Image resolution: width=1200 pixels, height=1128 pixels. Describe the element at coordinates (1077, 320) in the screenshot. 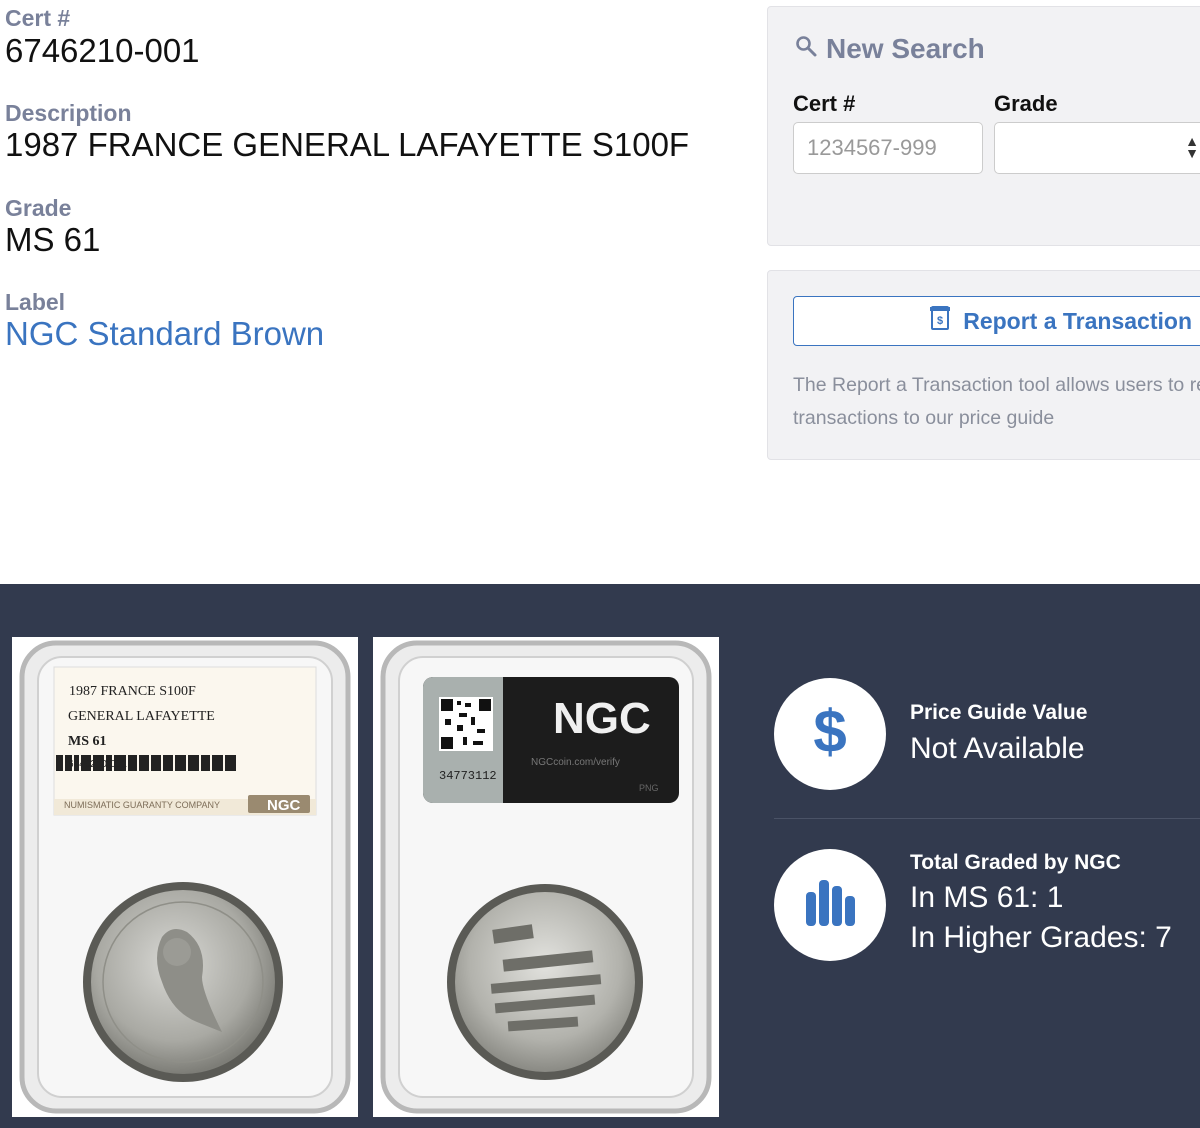

I see `report-transaction-label: Report a Transaction` at that location.